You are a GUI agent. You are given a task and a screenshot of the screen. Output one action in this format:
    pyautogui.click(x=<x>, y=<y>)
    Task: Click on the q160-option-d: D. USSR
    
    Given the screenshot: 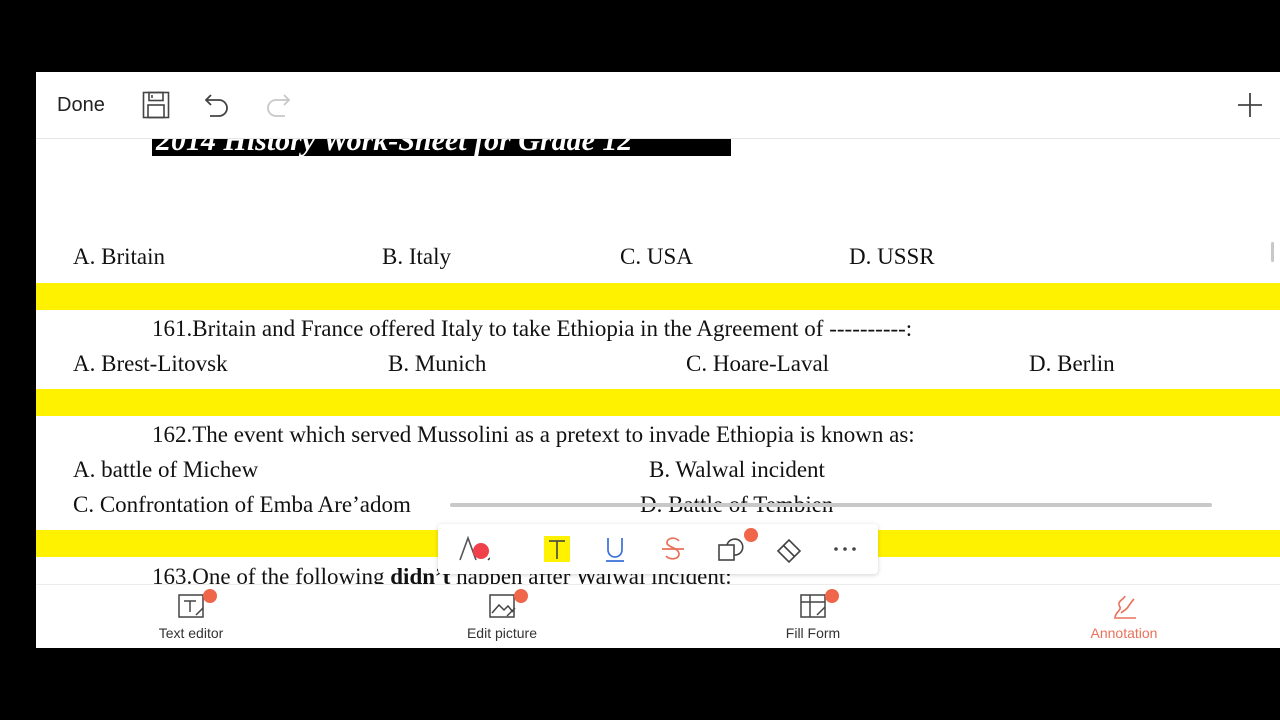 What is the action you would take?
    pyautogui.click(x=892, y=256)
    